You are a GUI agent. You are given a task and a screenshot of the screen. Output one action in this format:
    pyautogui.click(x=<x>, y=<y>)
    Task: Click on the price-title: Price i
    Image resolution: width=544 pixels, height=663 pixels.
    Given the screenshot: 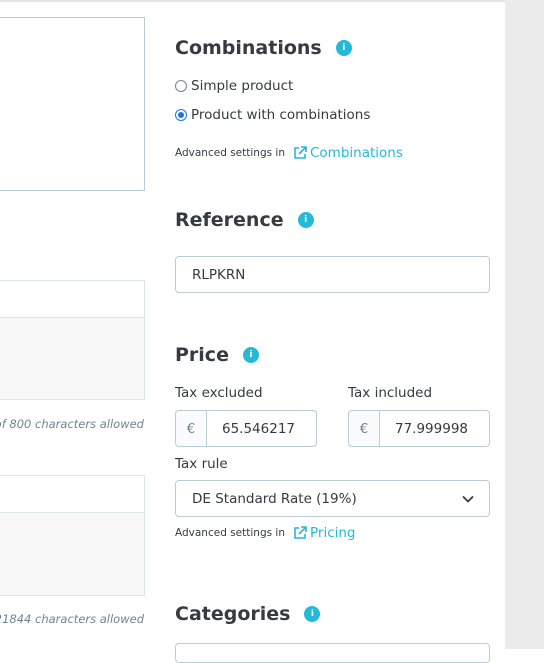 What is the action you would take?
    pyautogui.click(x=217, y=355)
    